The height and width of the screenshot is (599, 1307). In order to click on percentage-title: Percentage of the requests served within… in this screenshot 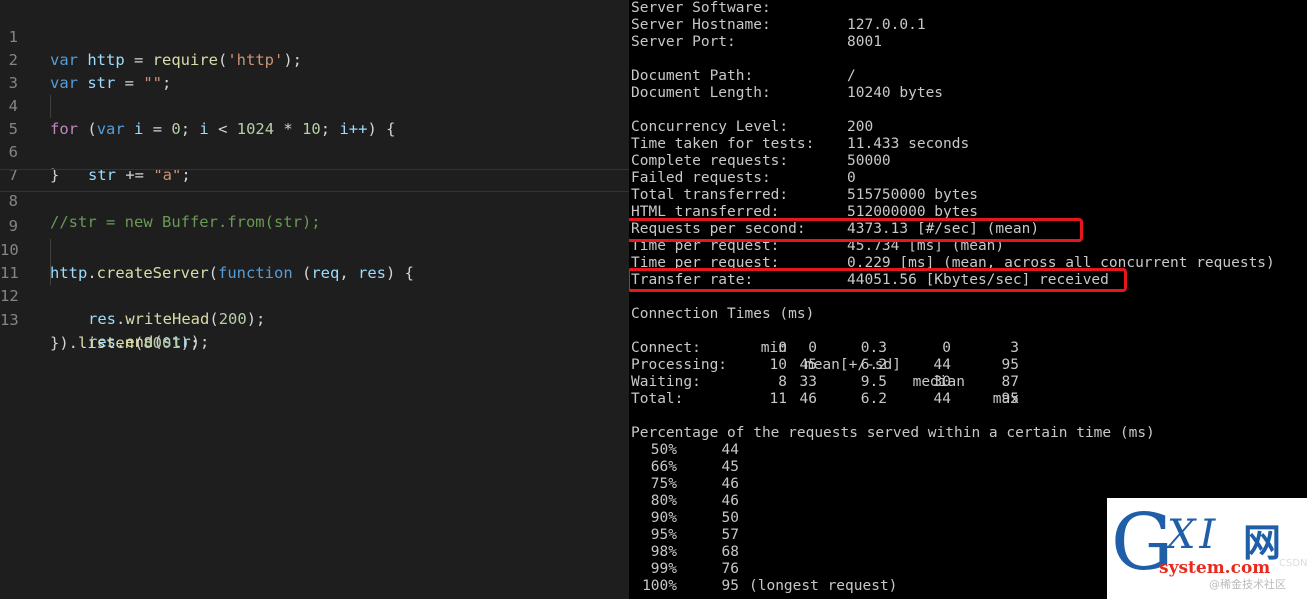, I will do `click(893, 433)`.